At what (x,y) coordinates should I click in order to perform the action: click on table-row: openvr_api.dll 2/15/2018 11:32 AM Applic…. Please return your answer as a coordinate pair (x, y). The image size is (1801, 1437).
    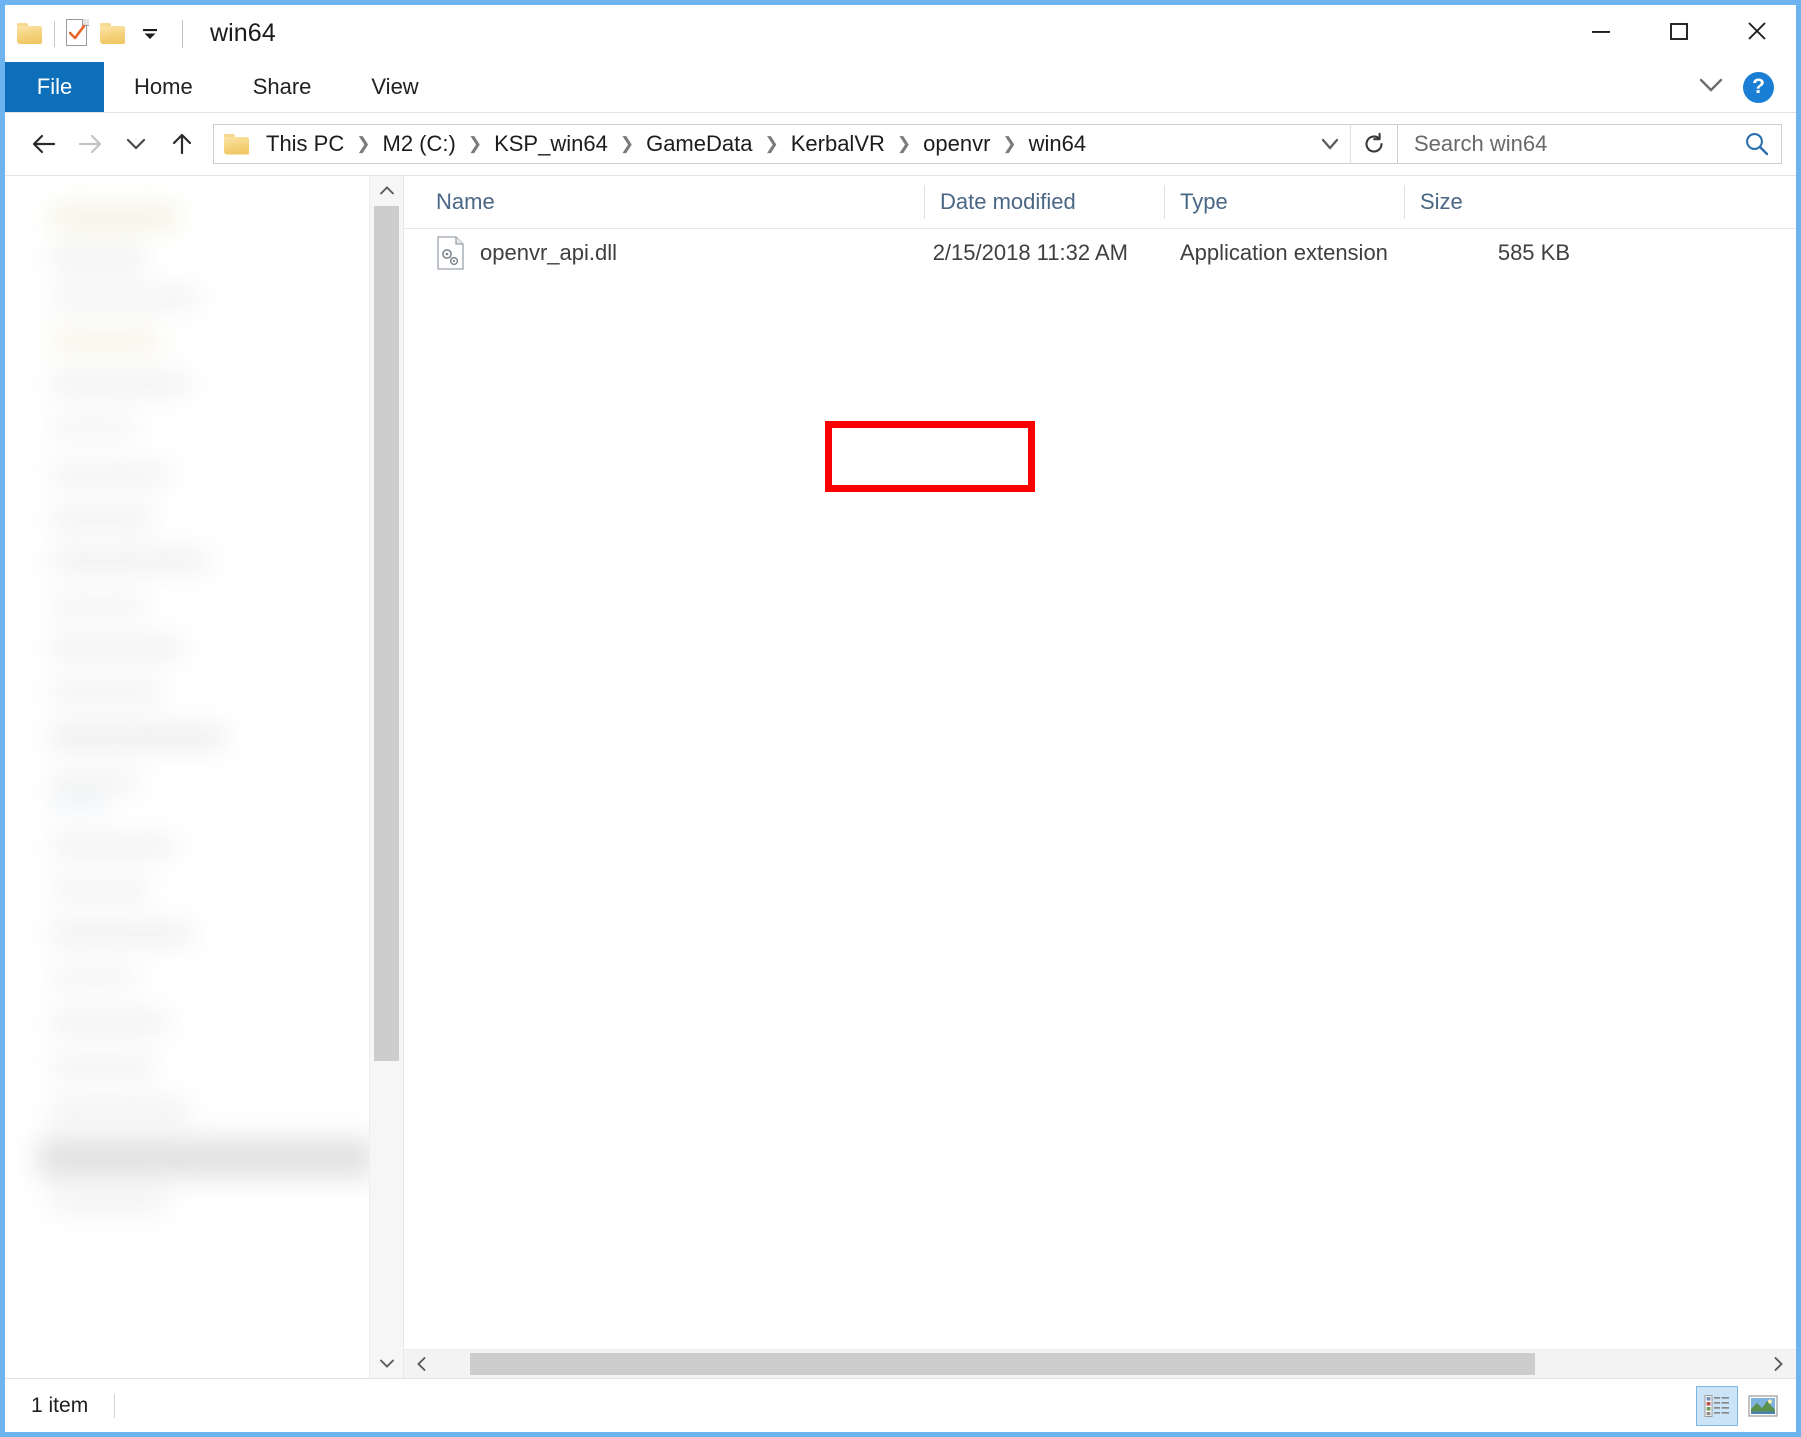
    Looking at the image, I should click on (1100, 253).